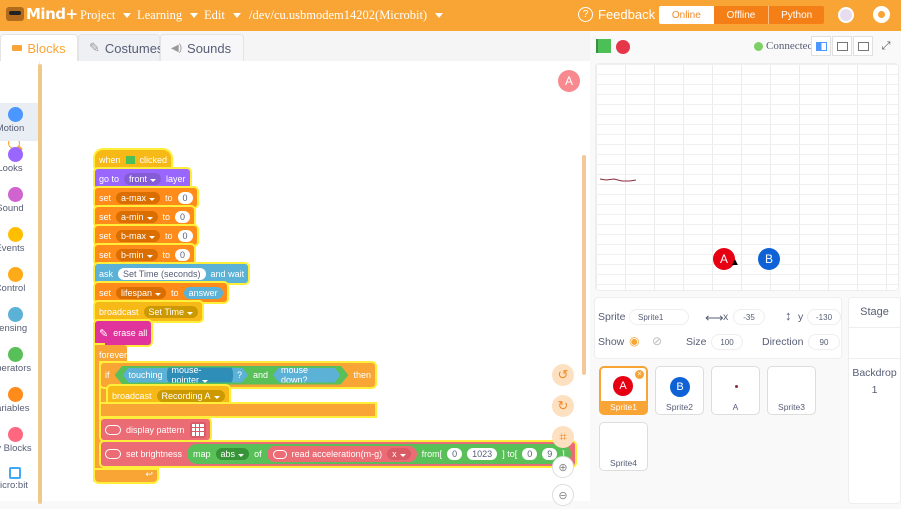 This screenshot has height=509, width=901. I want to click on large-stage-button, so click(863, 46).